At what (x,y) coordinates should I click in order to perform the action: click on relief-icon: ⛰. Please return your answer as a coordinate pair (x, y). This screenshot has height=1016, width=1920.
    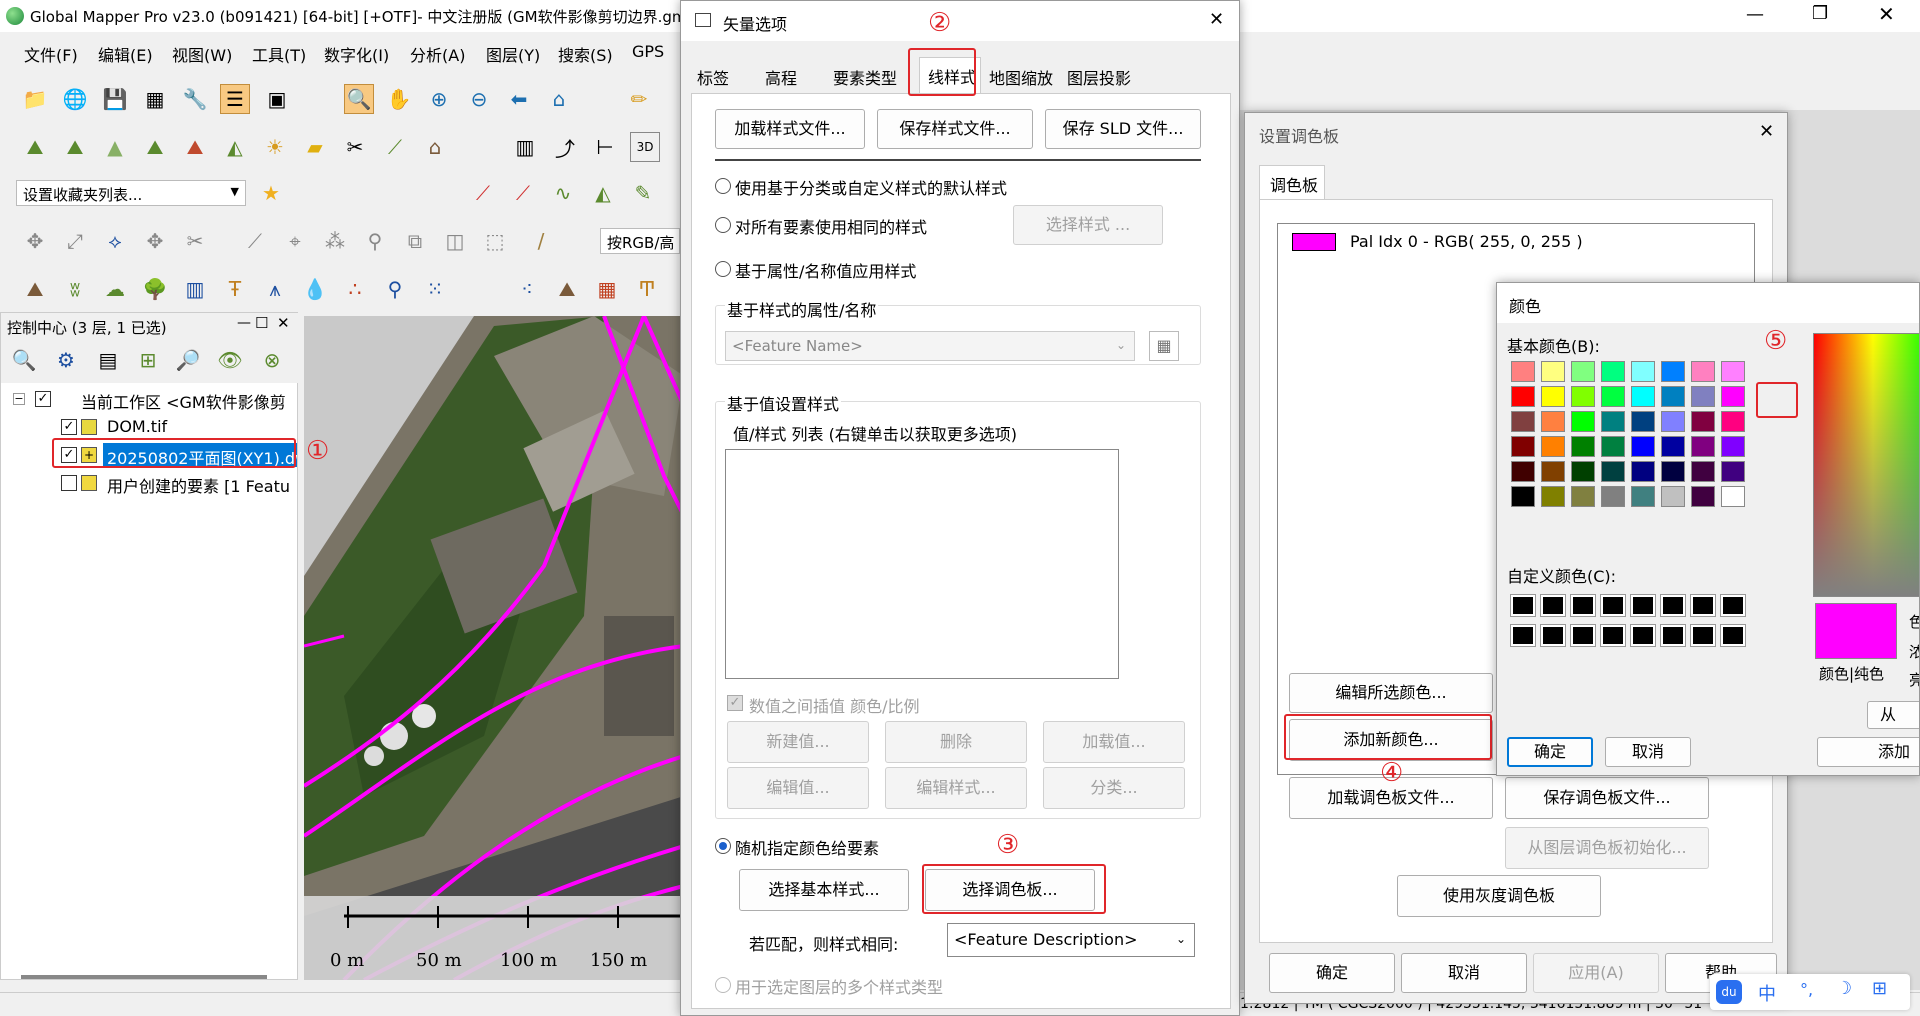
    Looking at the image, I should click on (195, 147).